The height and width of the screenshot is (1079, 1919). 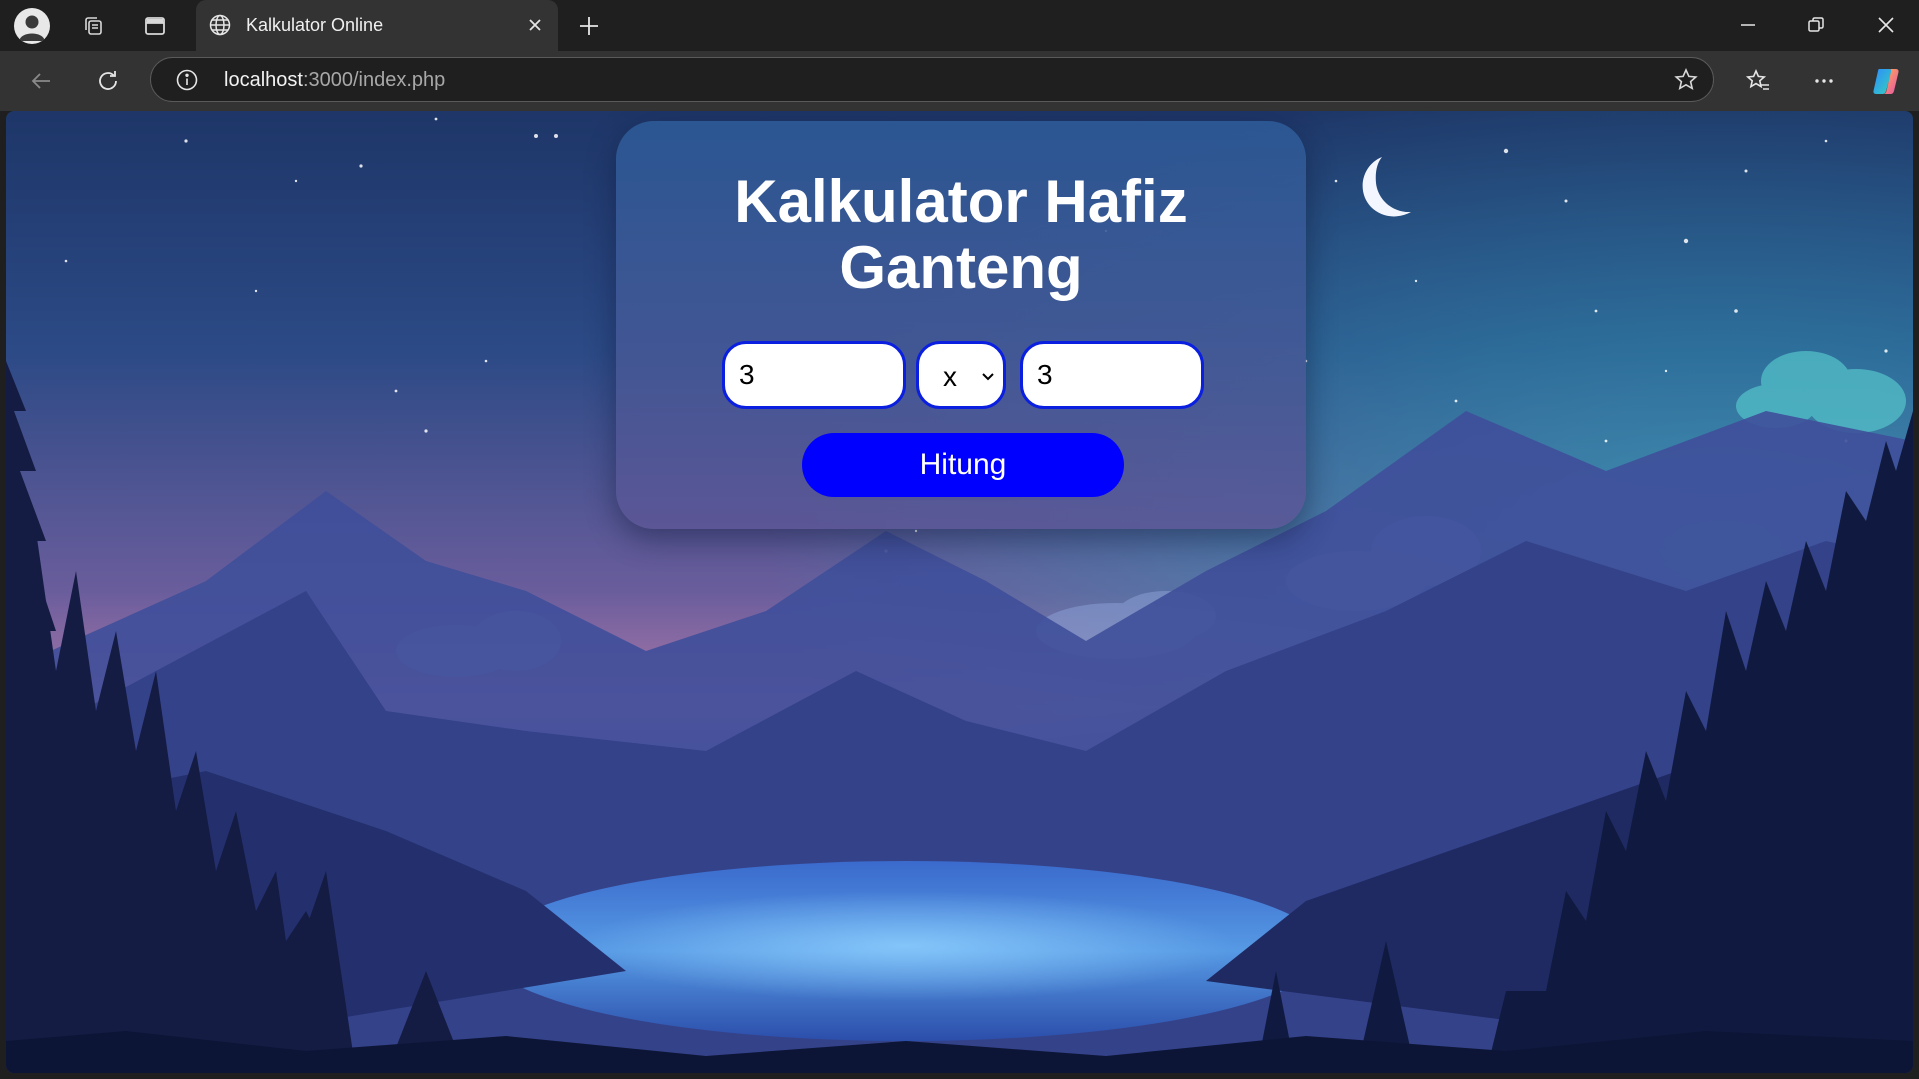 I want to click on page-title: Kalkulator Hafiz Ganteng, so click(x=961, y=234).